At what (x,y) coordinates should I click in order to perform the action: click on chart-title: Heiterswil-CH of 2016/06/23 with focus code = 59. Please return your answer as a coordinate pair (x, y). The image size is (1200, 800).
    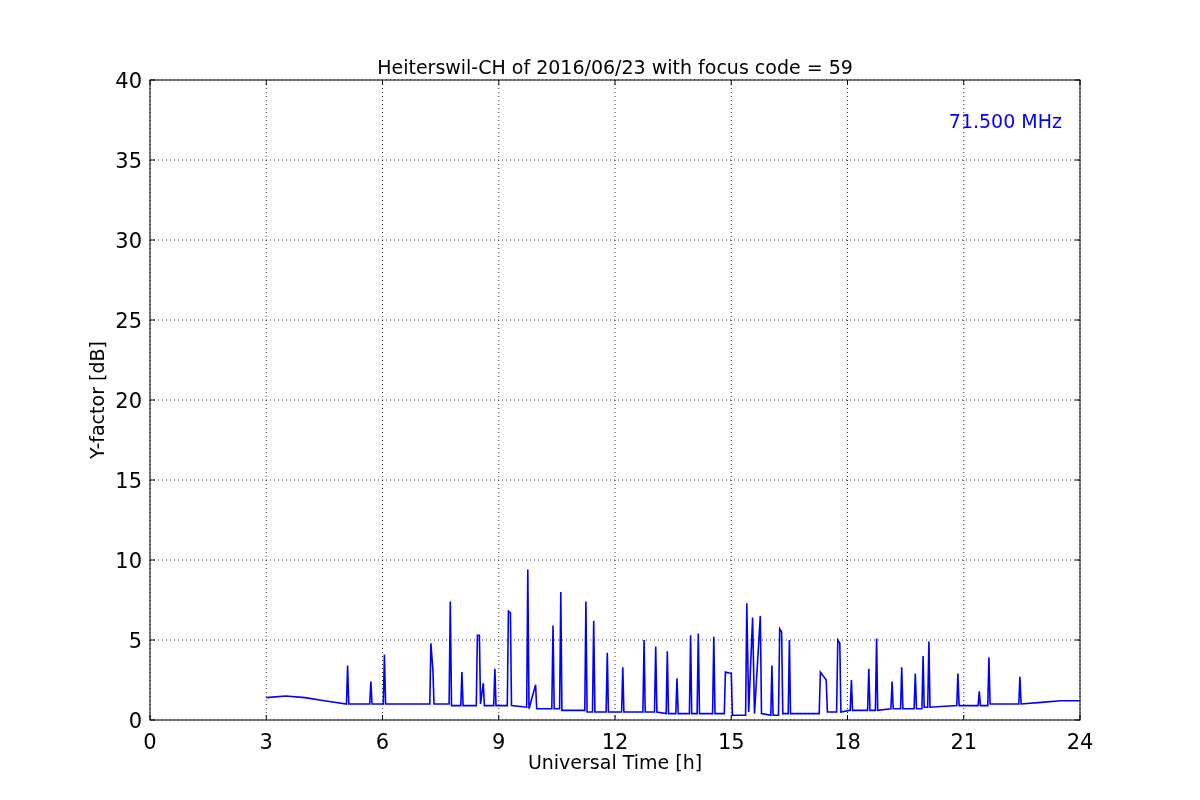
    Looking at the image, I should click on (615, 67).